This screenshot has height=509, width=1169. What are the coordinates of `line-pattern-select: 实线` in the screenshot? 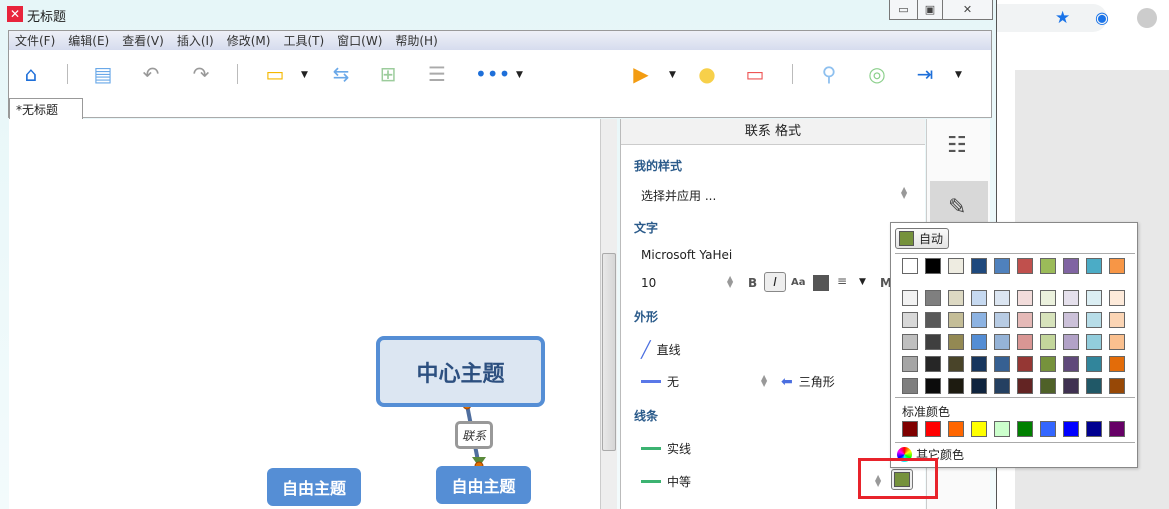 It's located at (666, 448).